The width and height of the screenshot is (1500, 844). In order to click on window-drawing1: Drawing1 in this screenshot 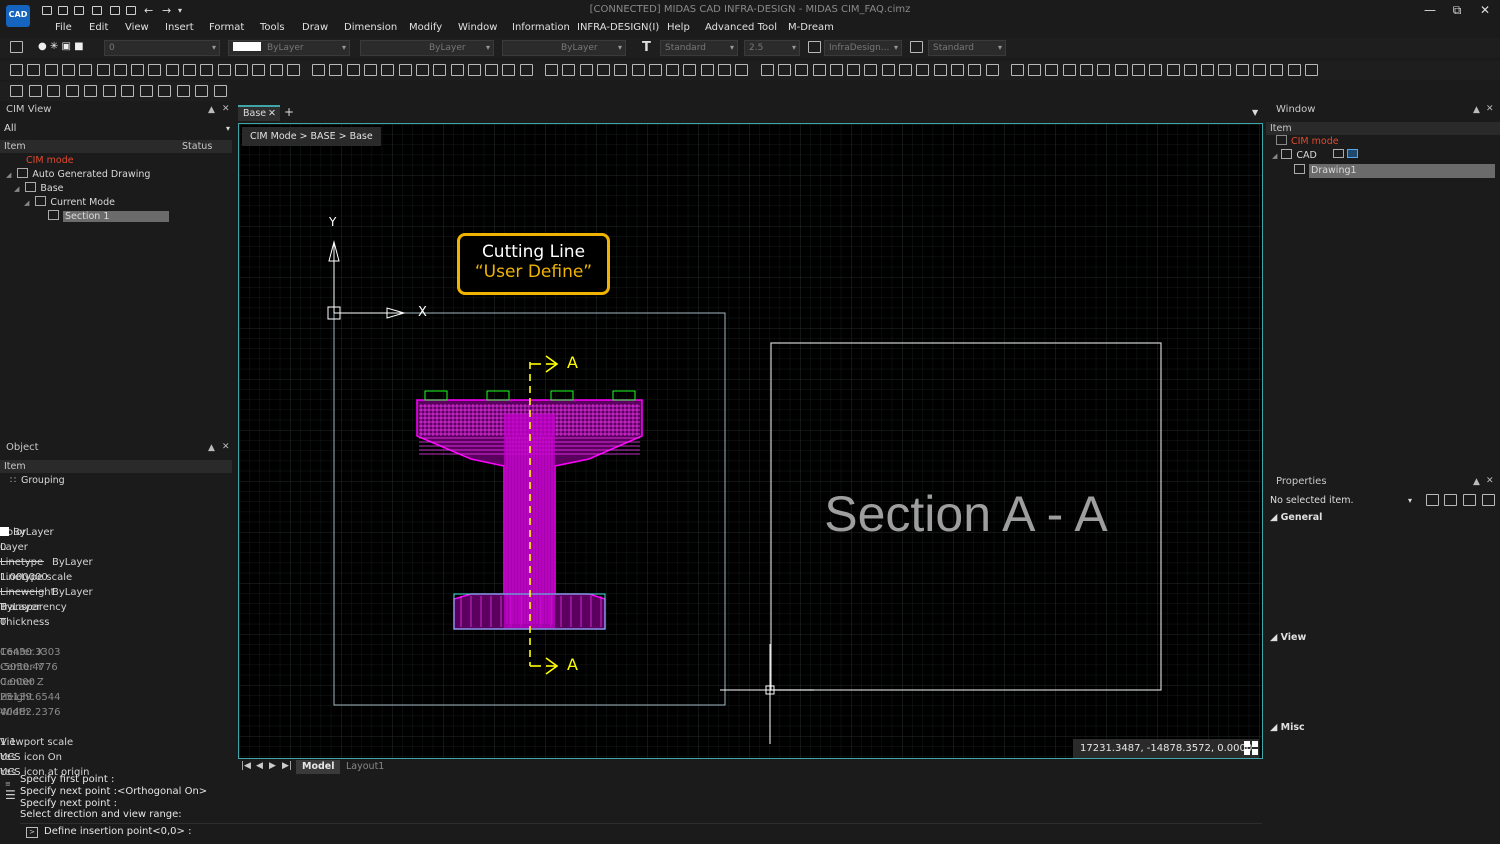, I will do `click(1395, 171)`.